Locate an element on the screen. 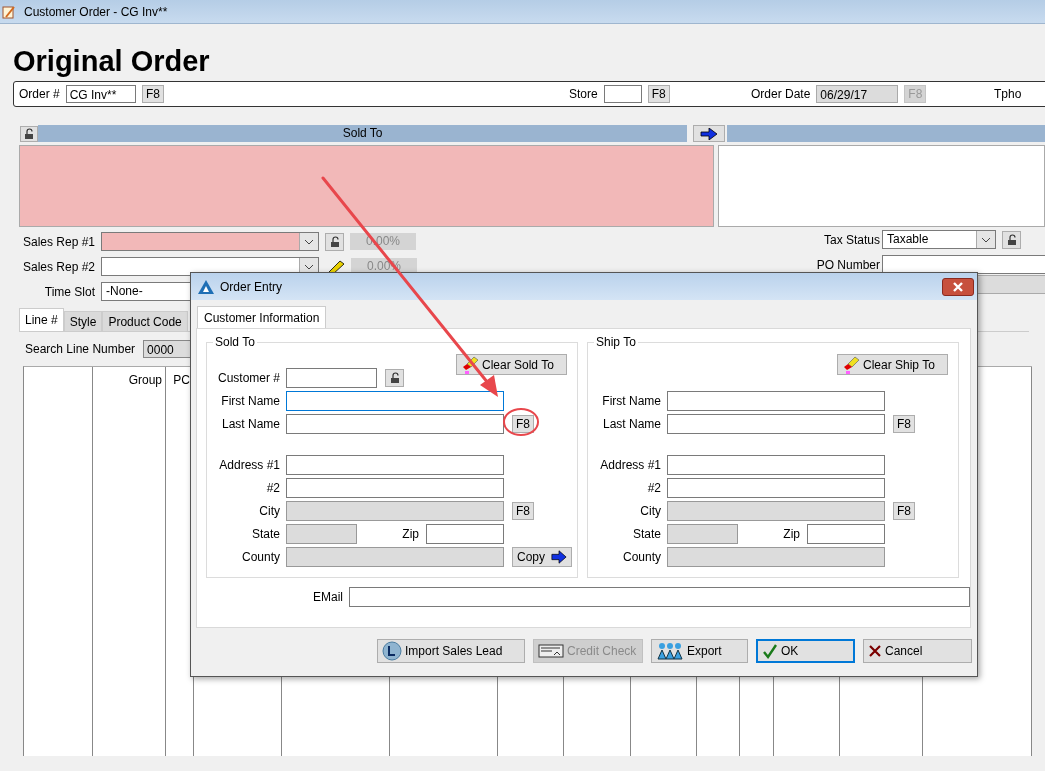 This screenshot has width=1045, height=771. page-heading: Original Order is located at coordinates (111, 61).